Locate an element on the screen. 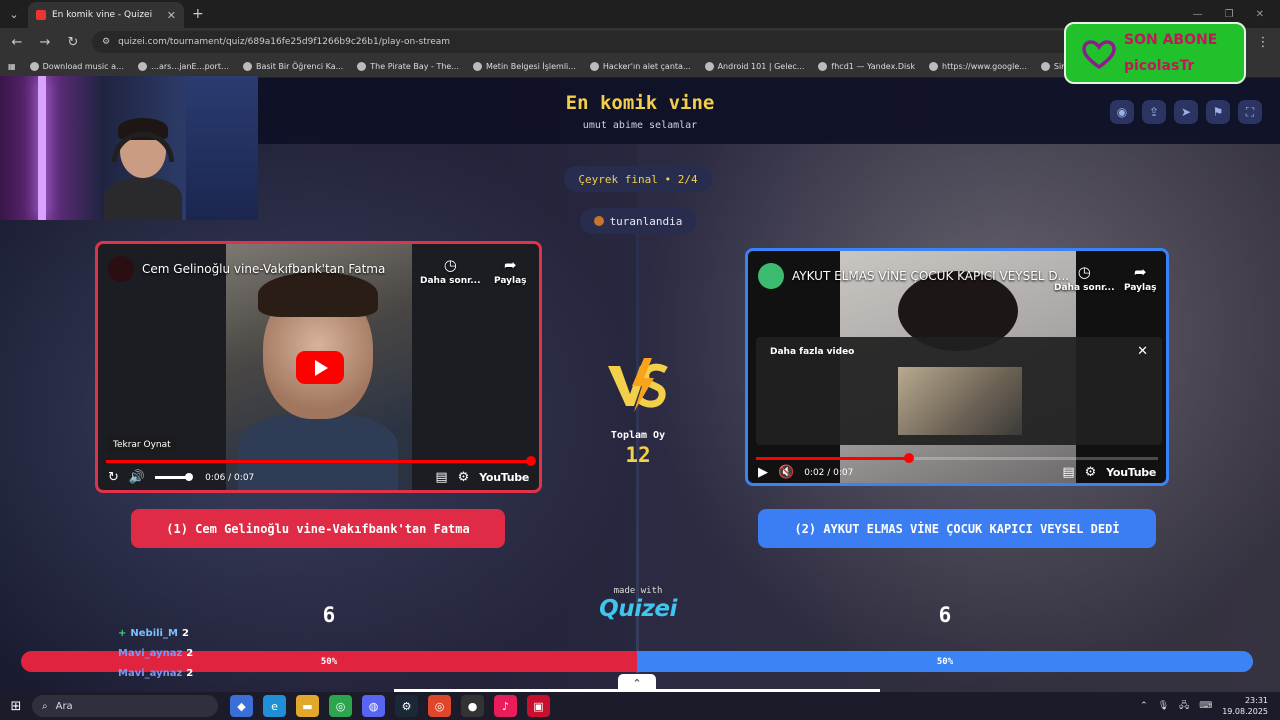 The height and width of the screenshot is (720, 1280). file-explorer-icon: ▬ is located at coordinates (307, 706).